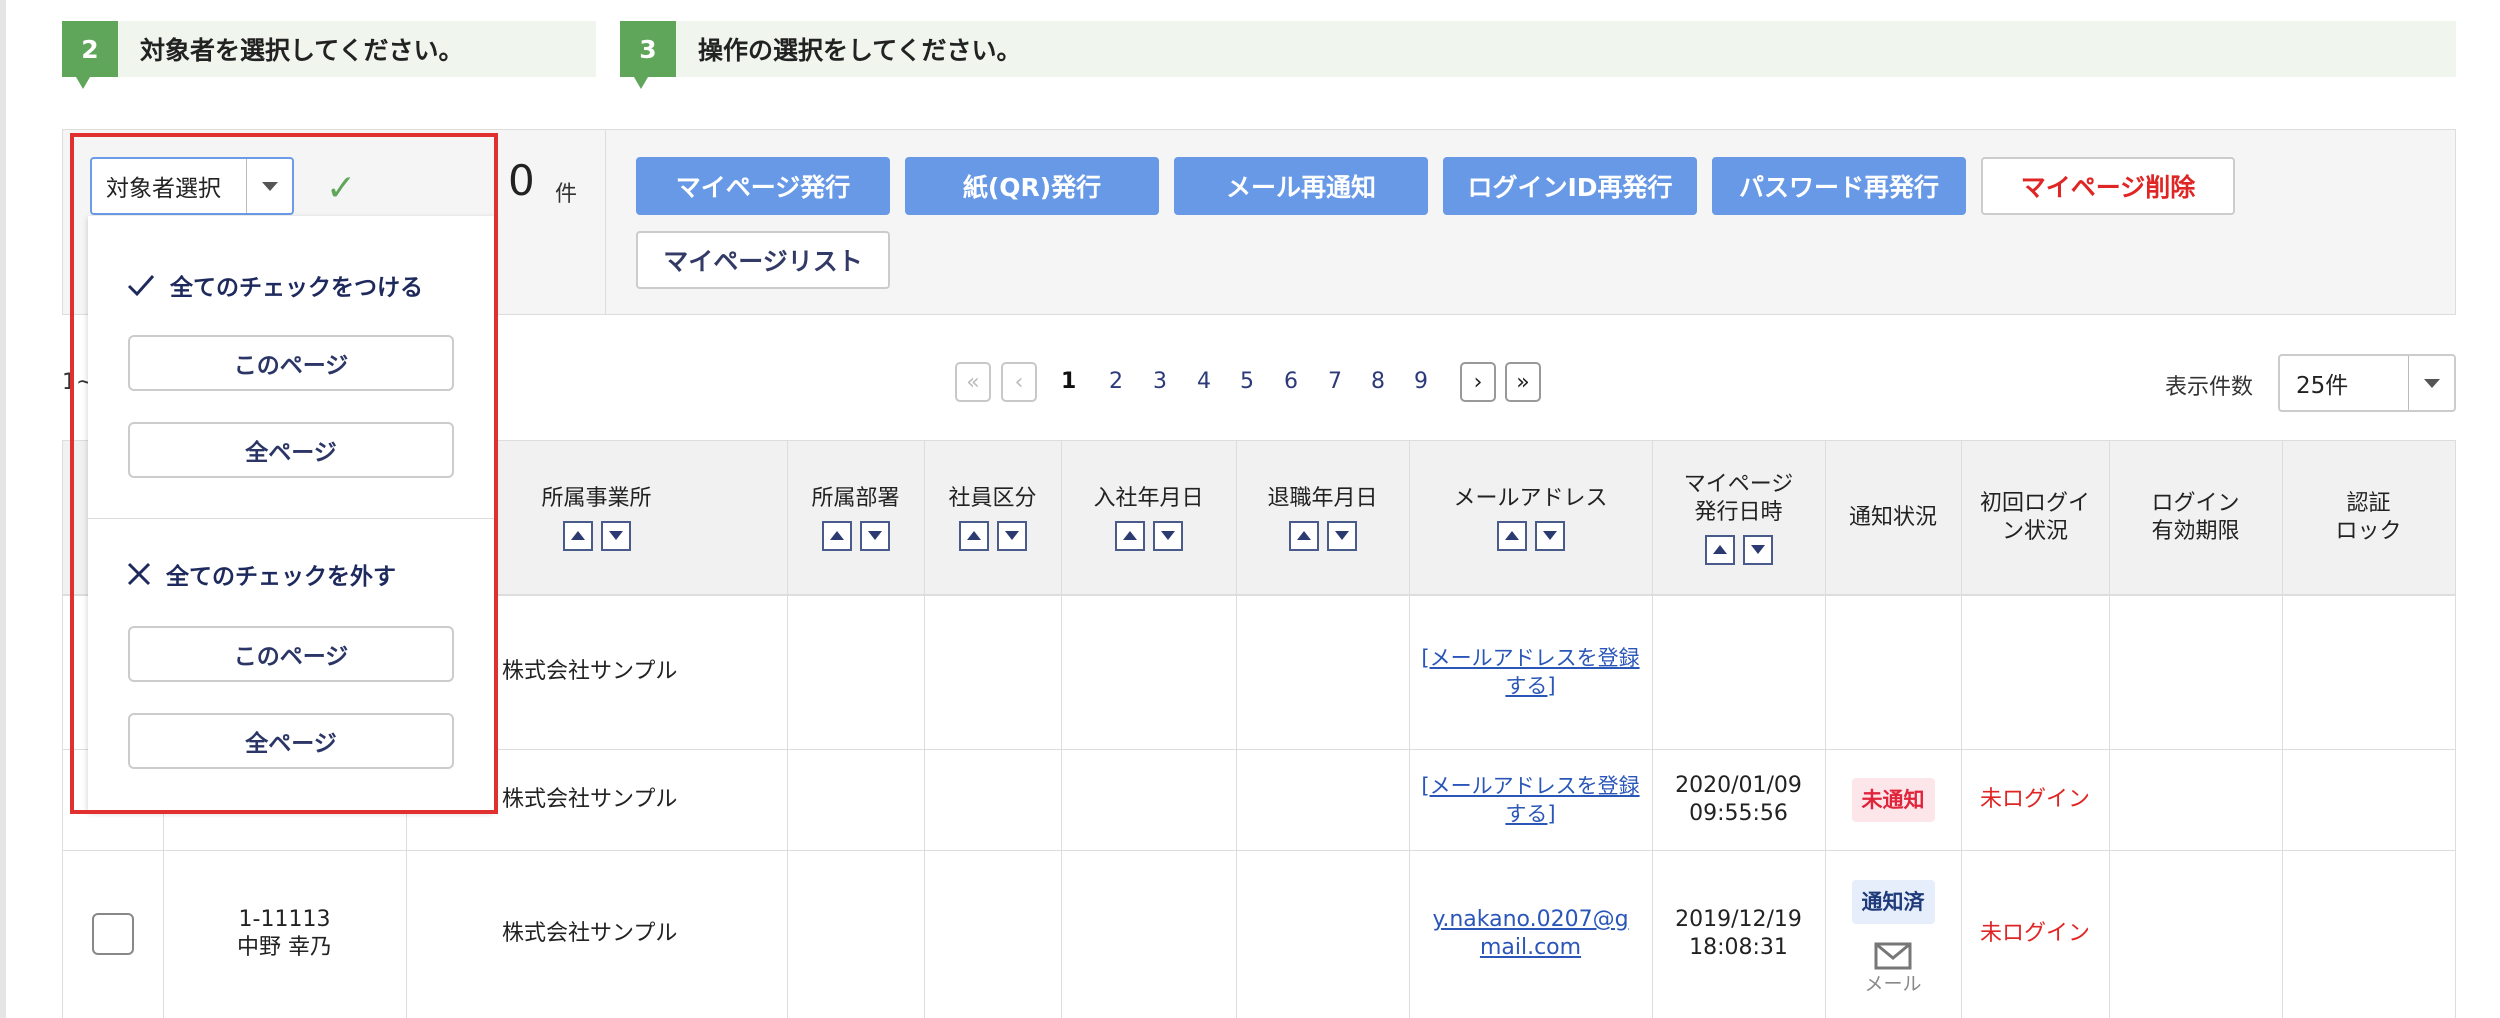 This screenshot has width=2500, height=1018. I want to click on row-3-office: 株式会社サンプル, so click(590, 933).